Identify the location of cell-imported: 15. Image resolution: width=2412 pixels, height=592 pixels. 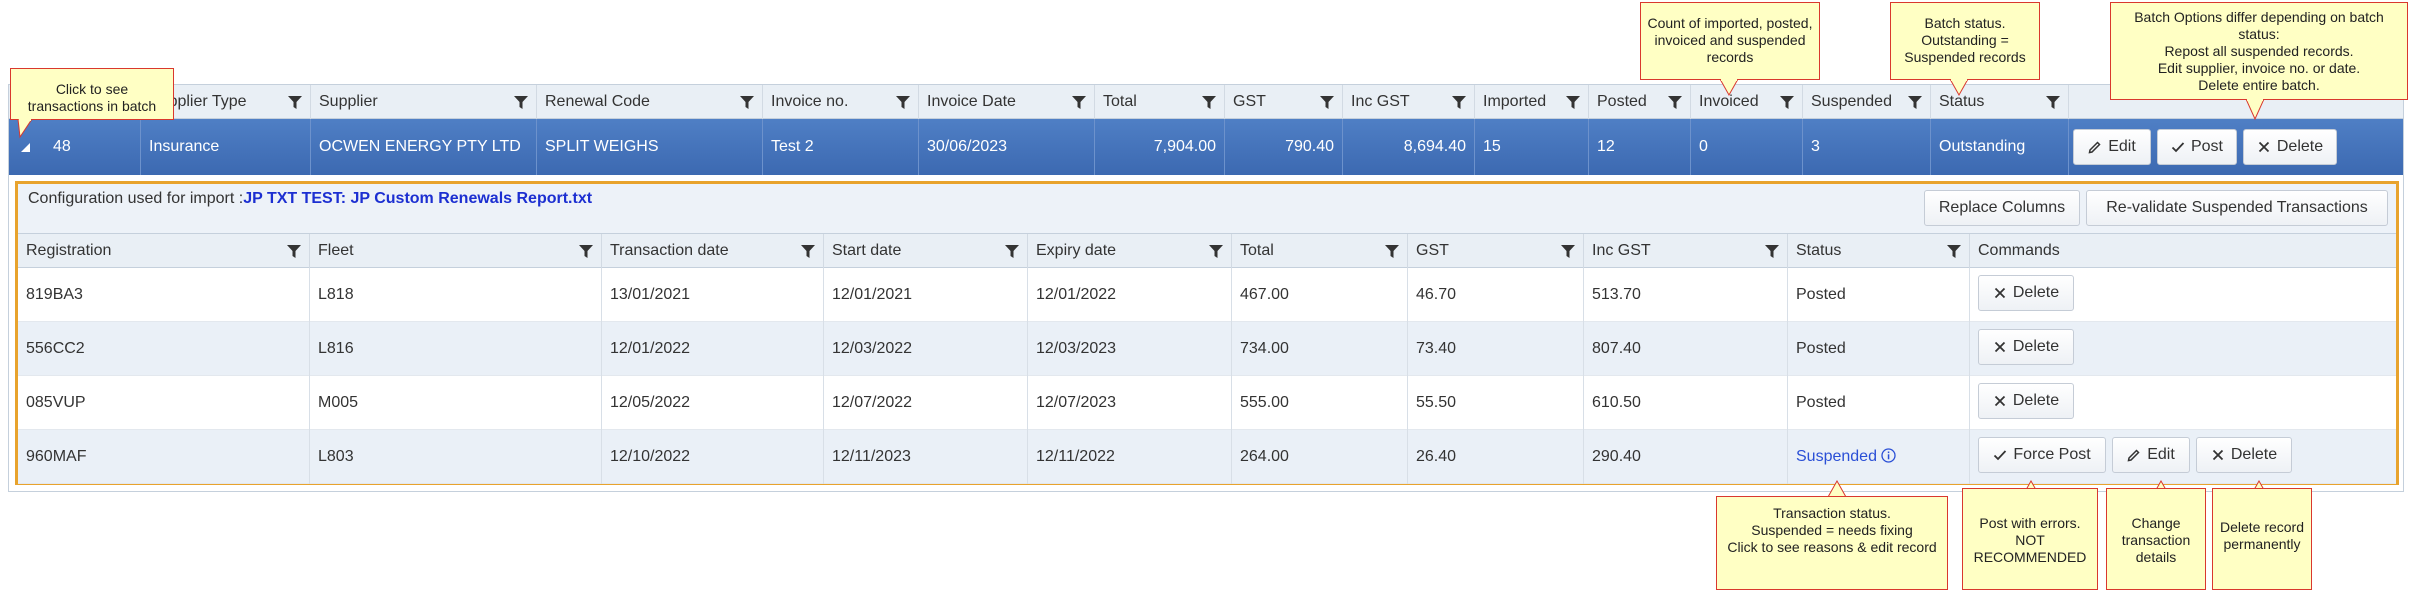
(1532, 147).